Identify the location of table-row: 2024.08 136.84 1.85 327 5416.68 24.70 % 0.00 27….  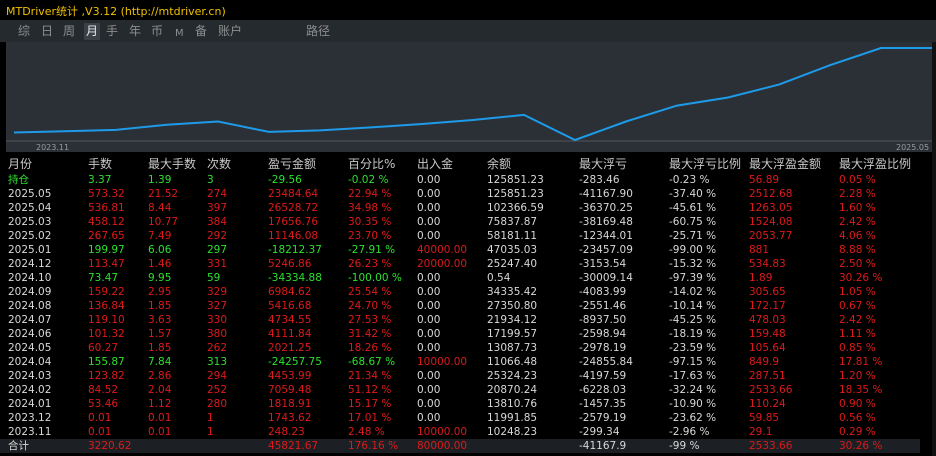
(460, 306).